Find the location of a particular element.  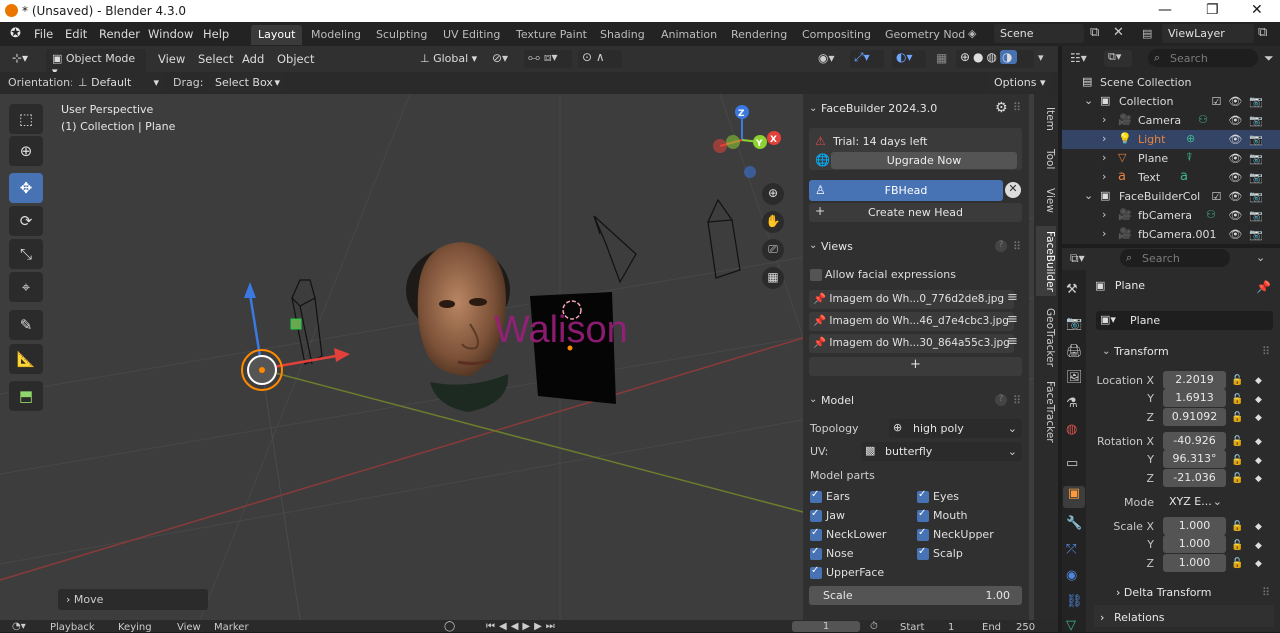

add-cube-tool: ⬒ is located at coordinates (26, 396).